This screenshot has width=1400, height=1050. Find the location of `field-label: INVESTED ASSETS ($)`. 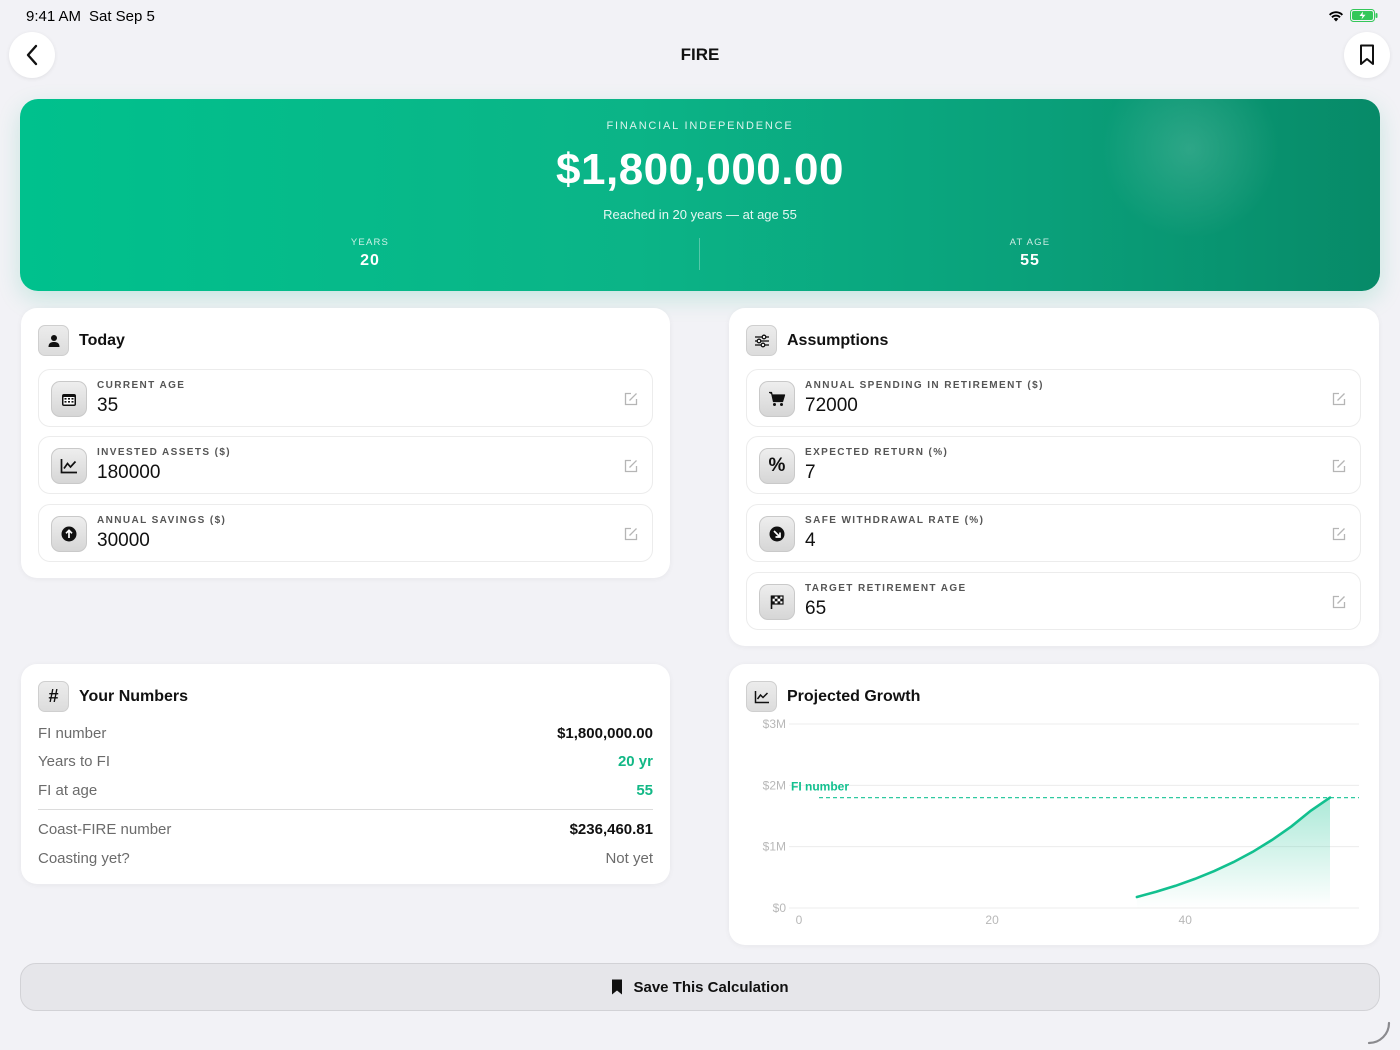

field-label: INVESTED ASSETS ($) is located at coordinates (164, 452).